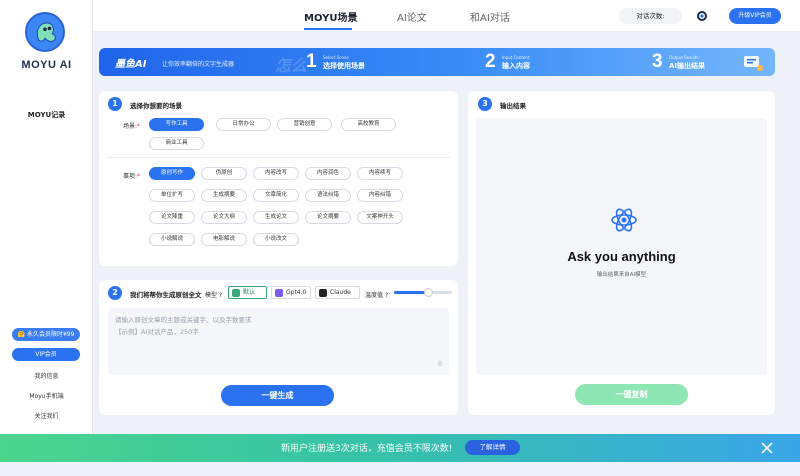 This screenshot has width=800, height=476. What do you see at coordinates (243, 124) in the screenshot?
I see `scene-chip-office: 日常办公` at bounding box center [243, 124].